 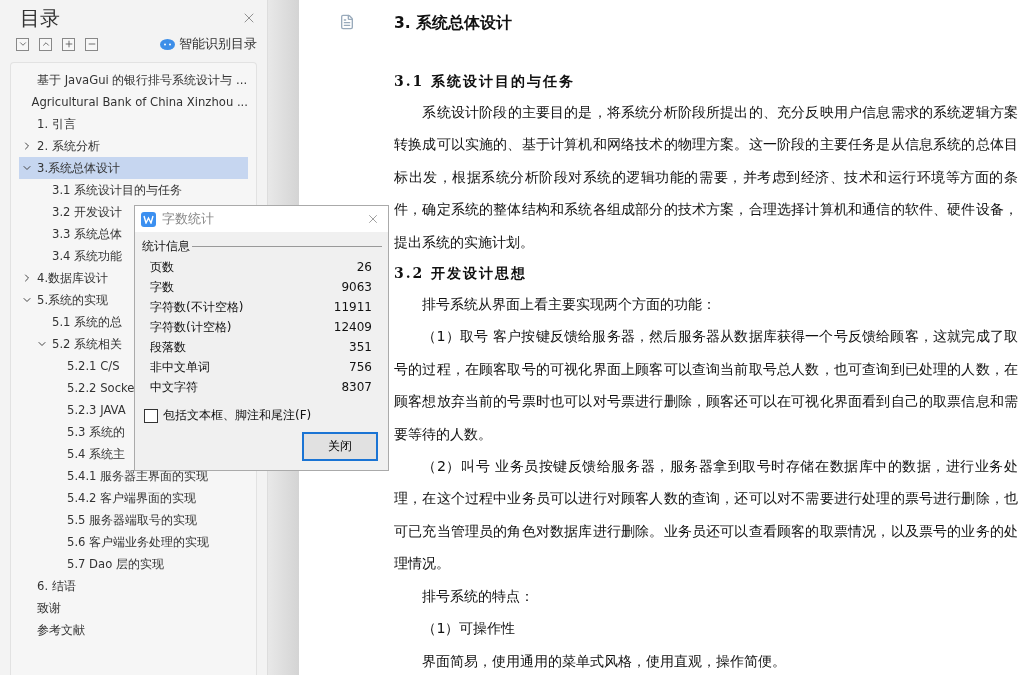 What do you see at coordinates (133, 190) in the screenshot?
I see `outline-item: 3.1 系统设计目的与任务` at bounding box center [133, 190].